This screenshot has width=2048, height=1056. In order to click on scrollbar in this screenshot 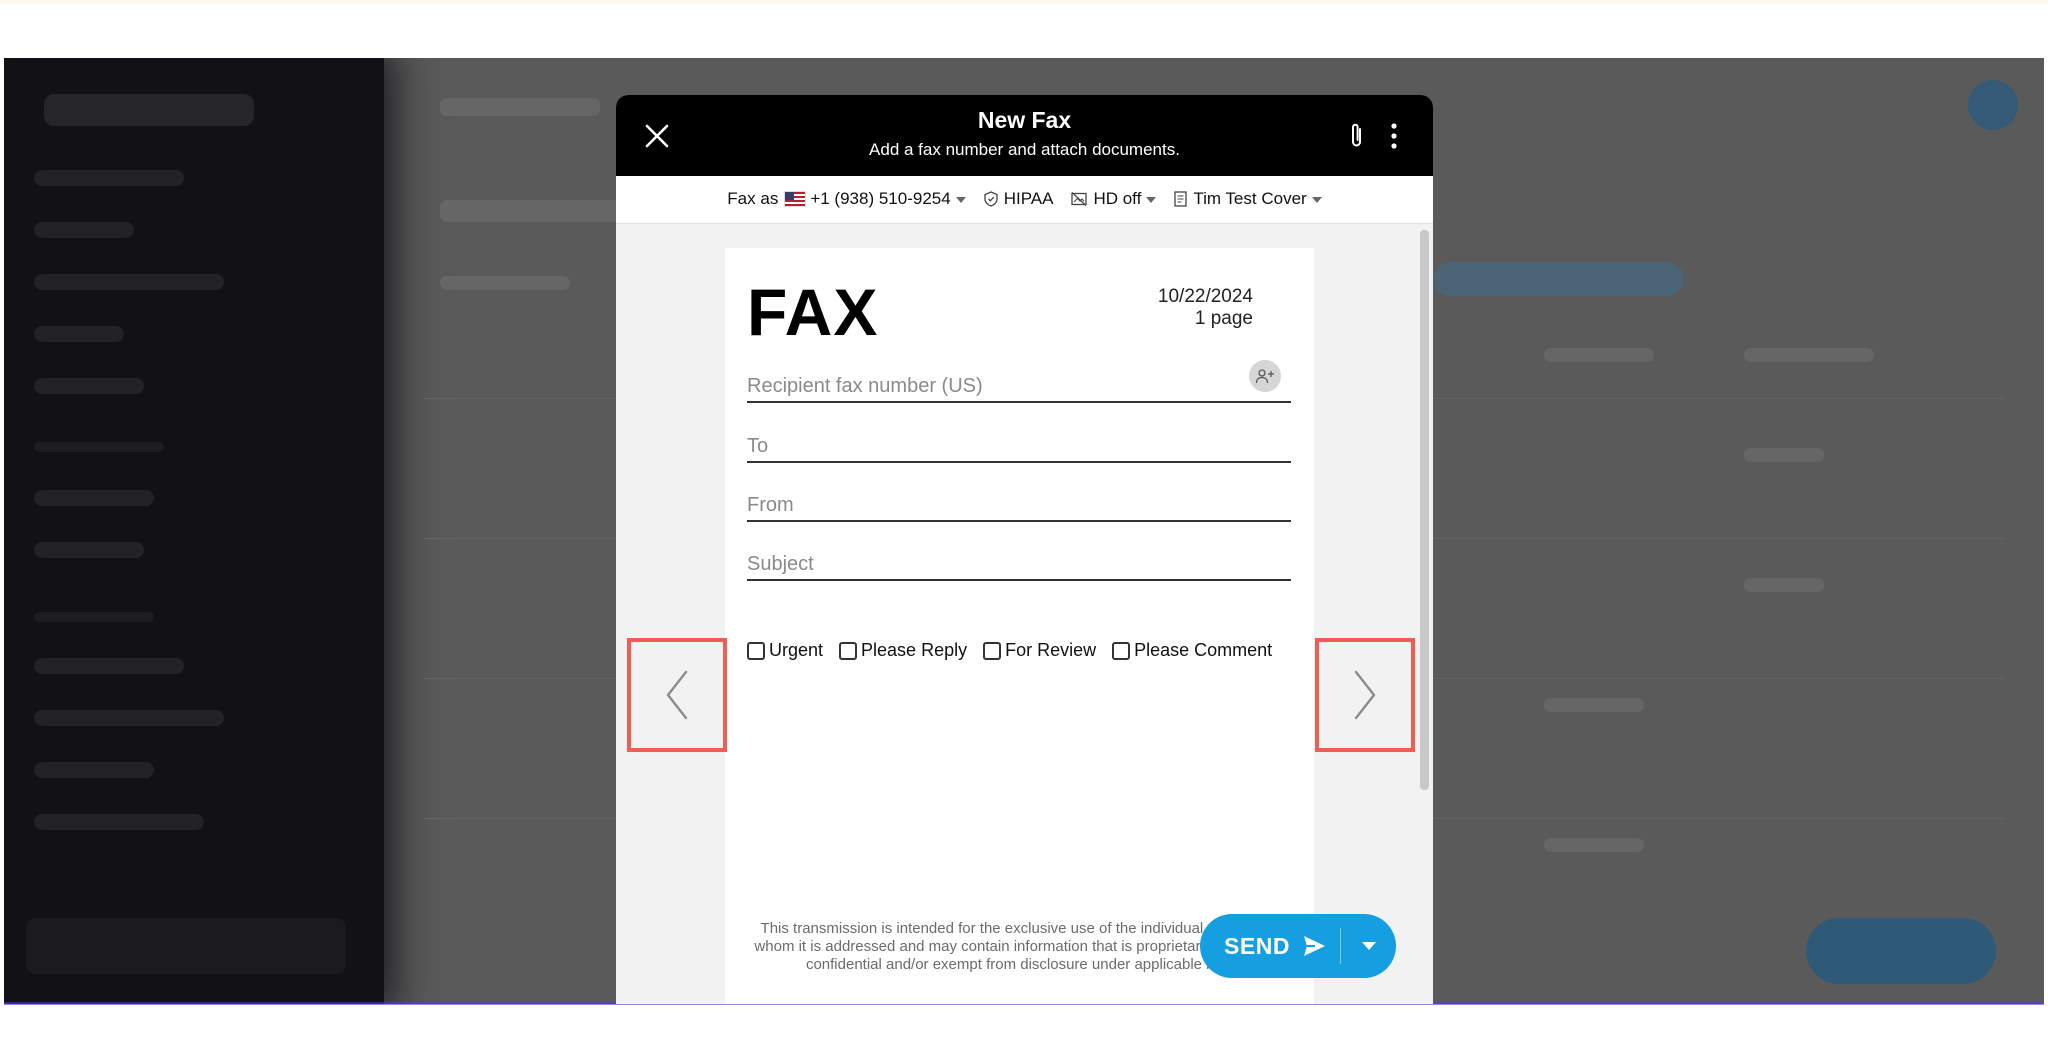, I will do `click(1424, 510)`.